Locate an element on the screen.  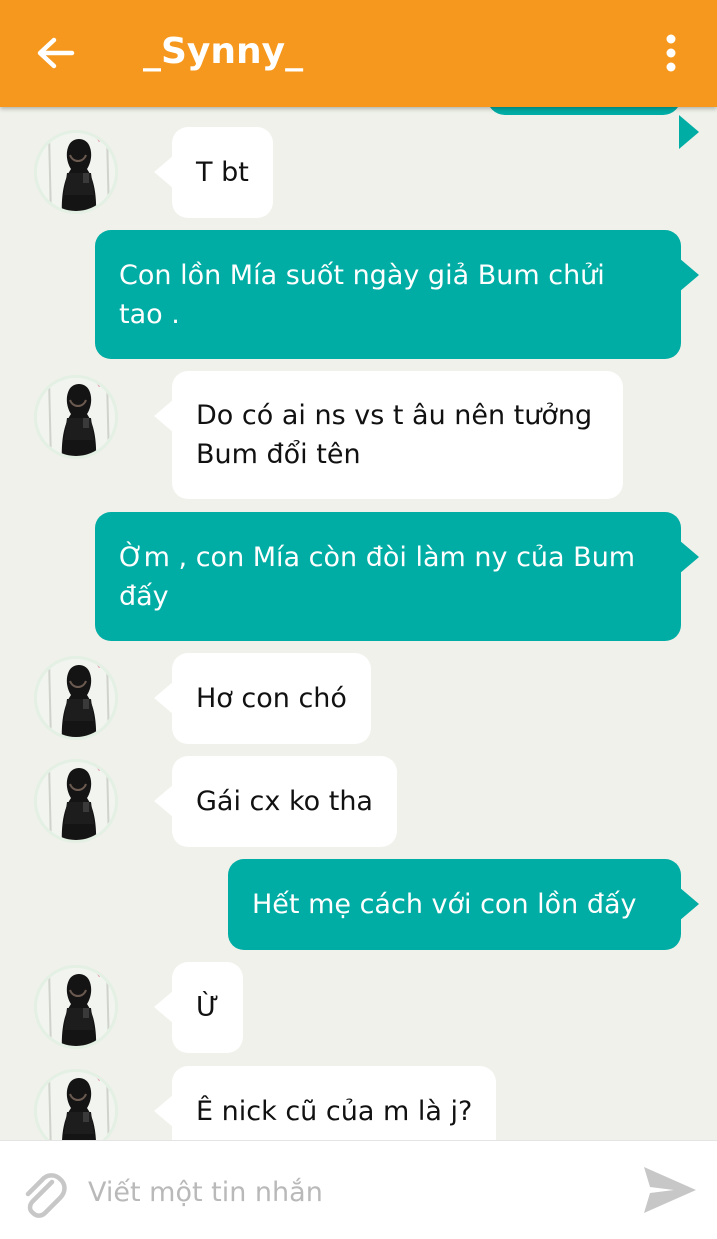
outgoing-message: Con lồn Mía suốt ngày giả Bum chửi tao . is located at coordinates (397, 294).